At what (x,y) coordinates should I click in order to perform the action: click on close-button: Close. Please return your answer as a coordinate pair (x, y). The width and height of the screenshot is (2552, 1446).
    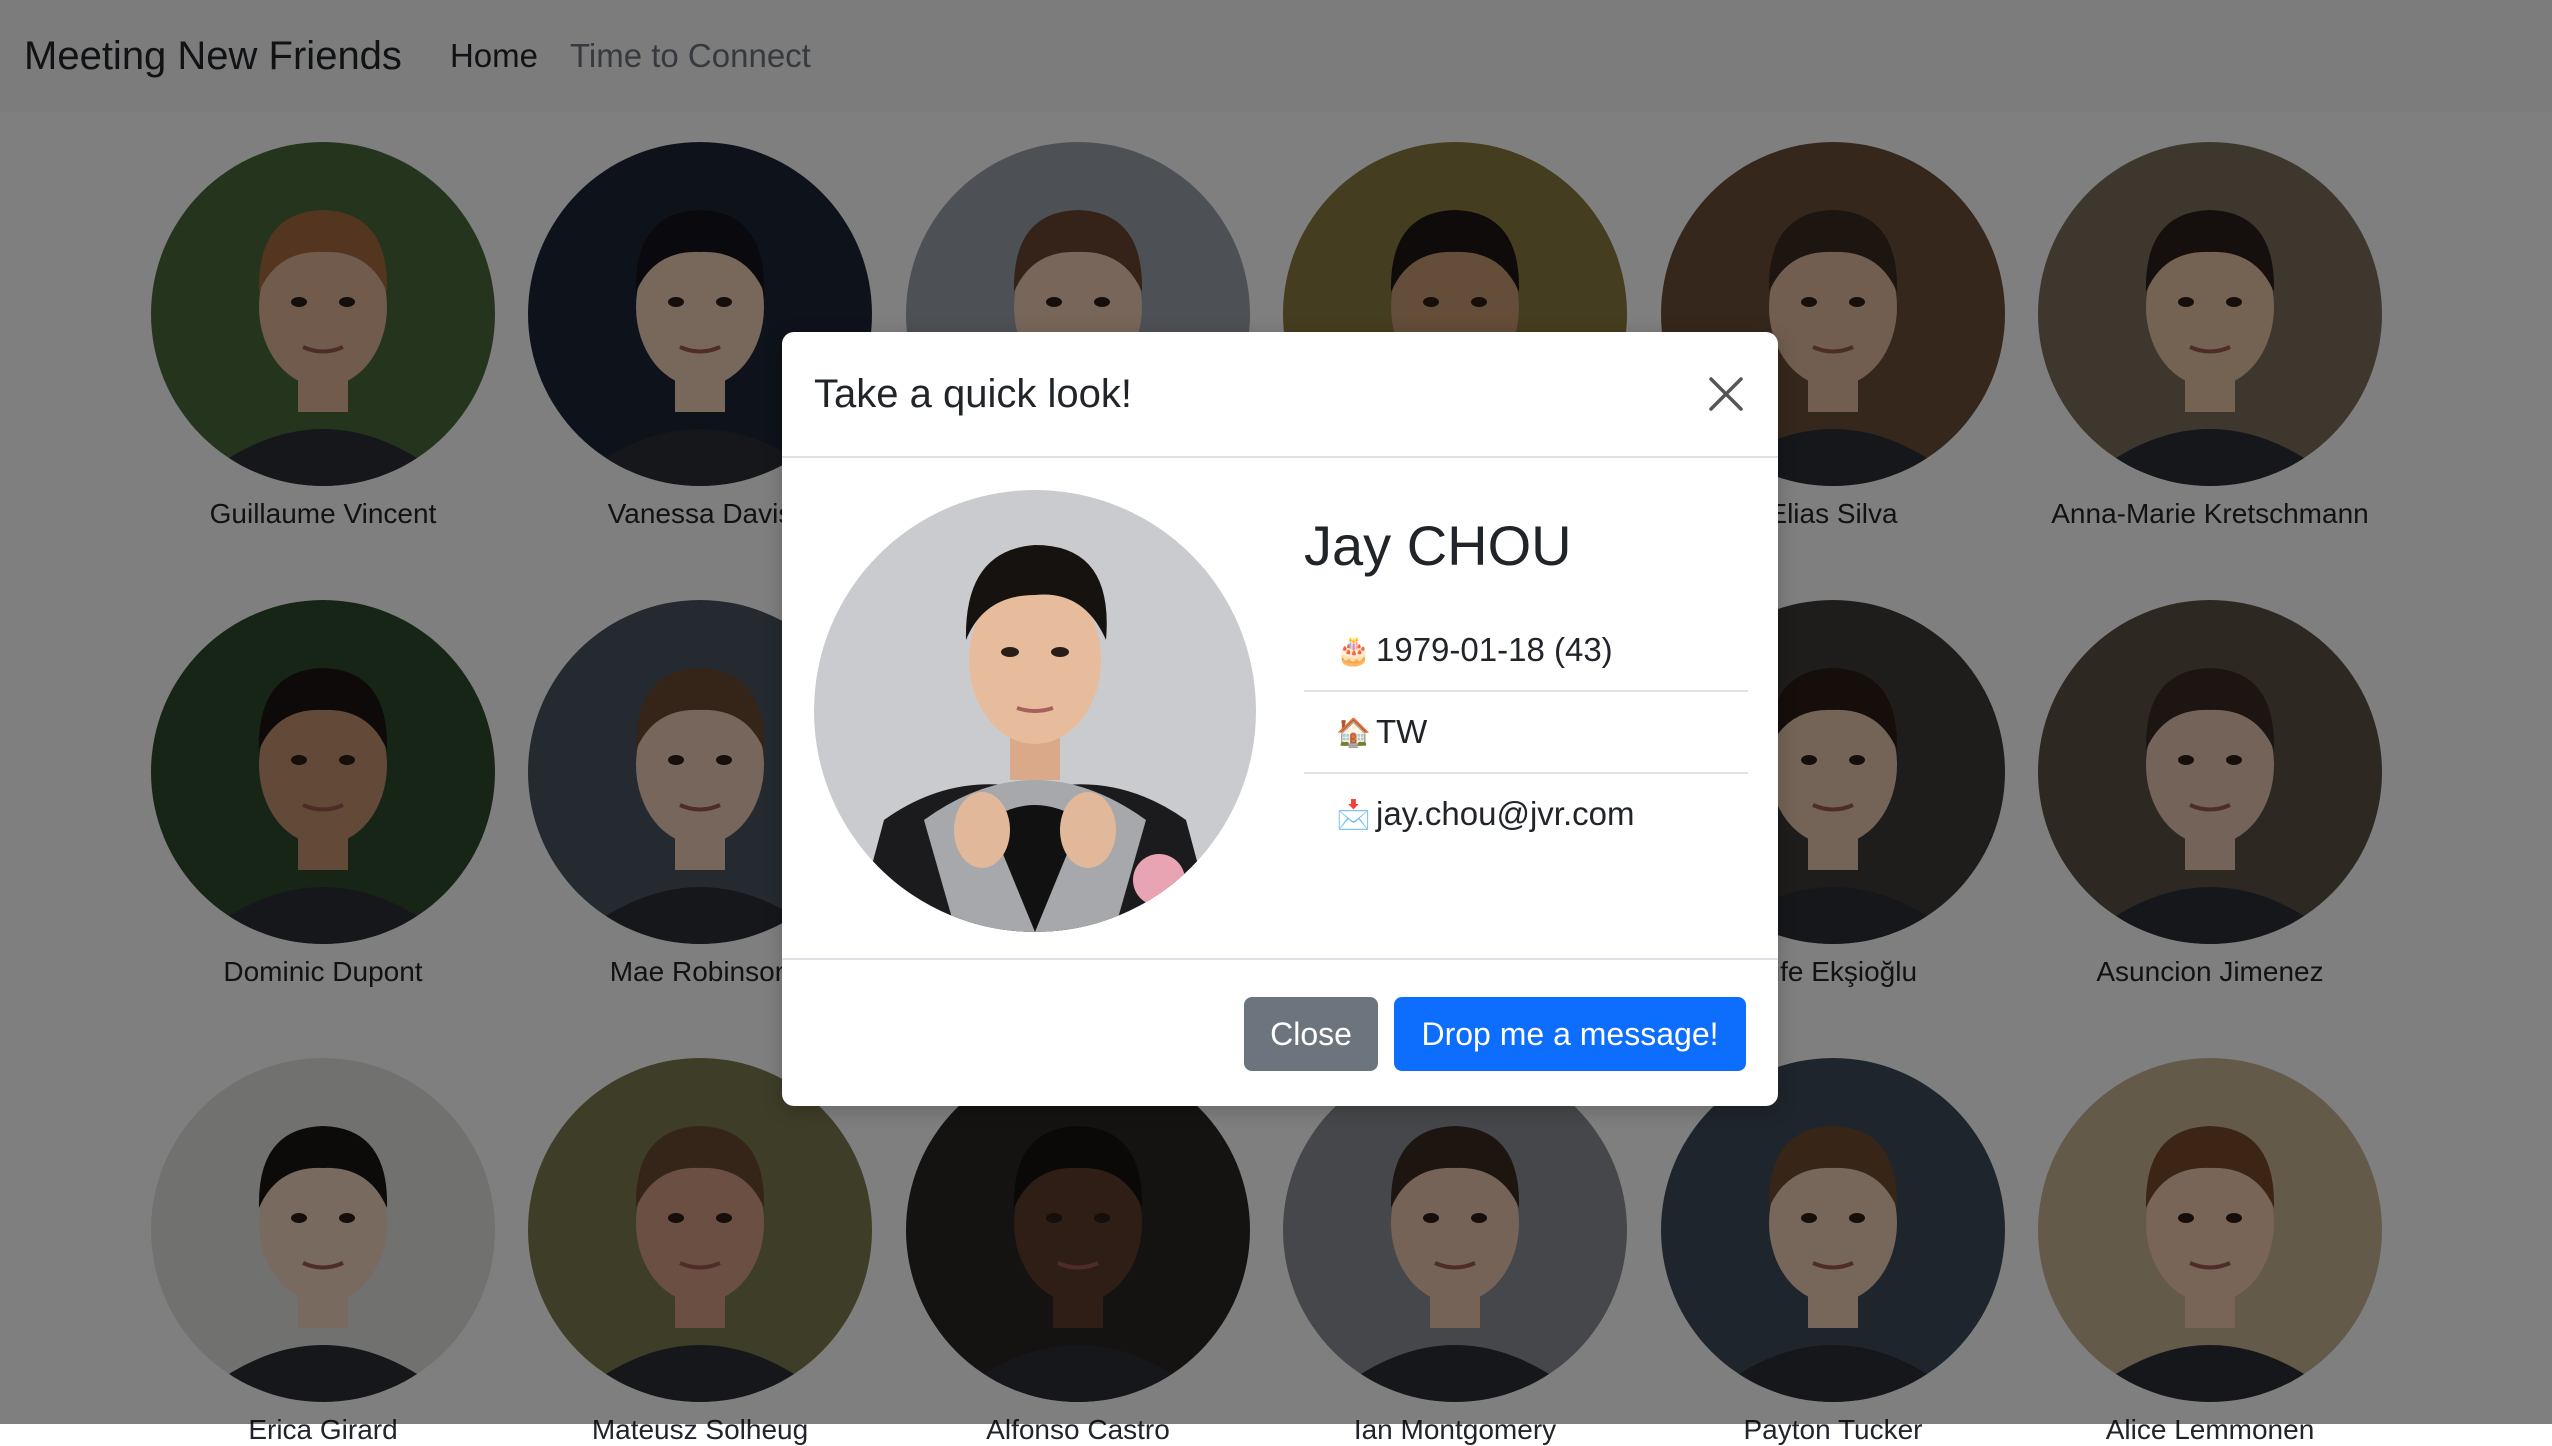
    Looking at the image, I should click on (1311, 1034).